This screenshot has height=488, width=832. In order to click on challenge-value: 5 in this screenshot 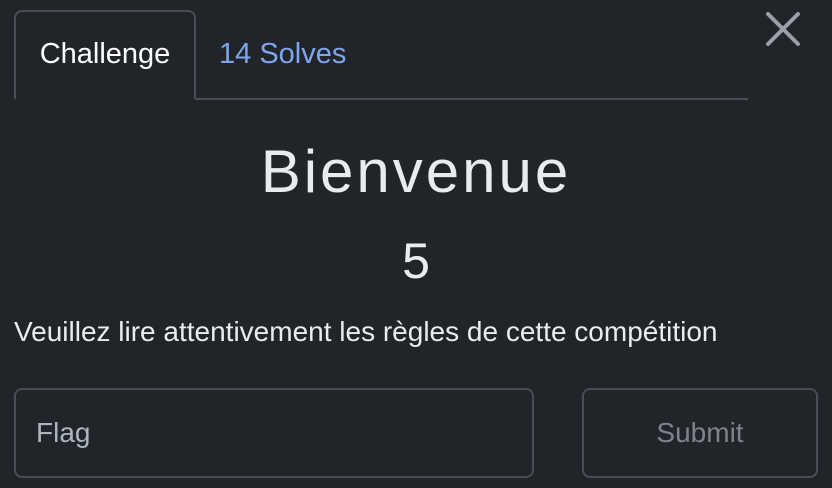, I will do `click(416, 261)`.